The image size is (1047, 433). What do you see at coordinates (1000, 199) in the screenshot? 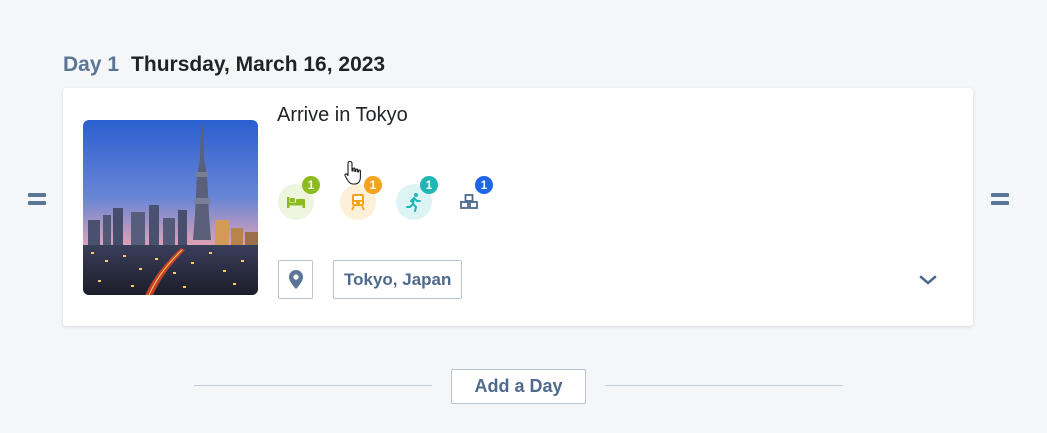
I see `drag-handle-right-icon` at bounding box center [1000, 199].